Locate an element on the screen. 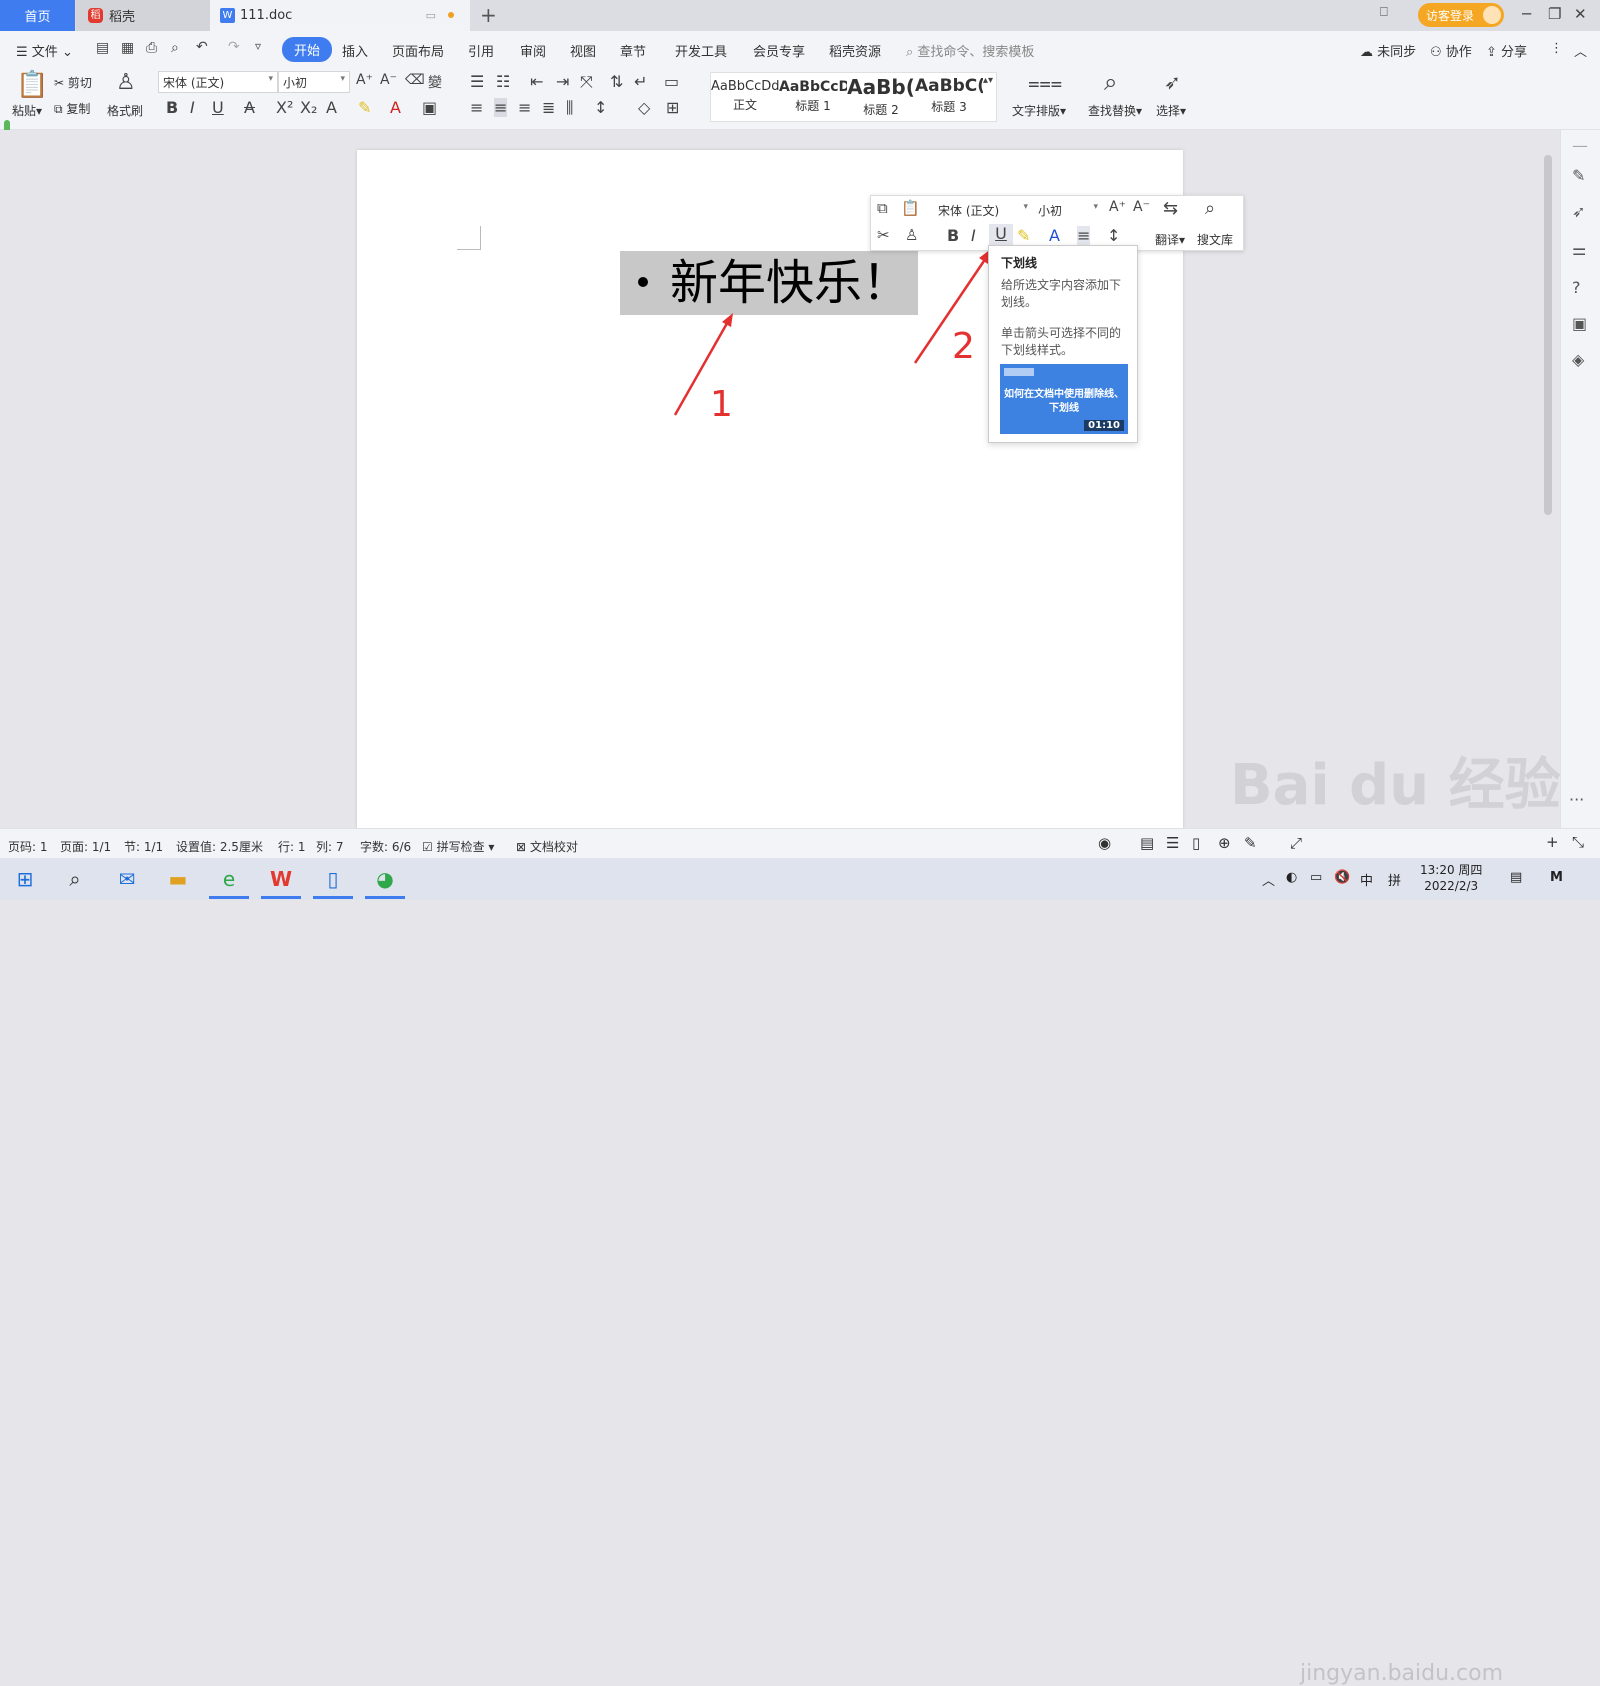 This screenshot has height=1686, width=1600. app-tray-icon: M is located at coordinates (1556, 877).